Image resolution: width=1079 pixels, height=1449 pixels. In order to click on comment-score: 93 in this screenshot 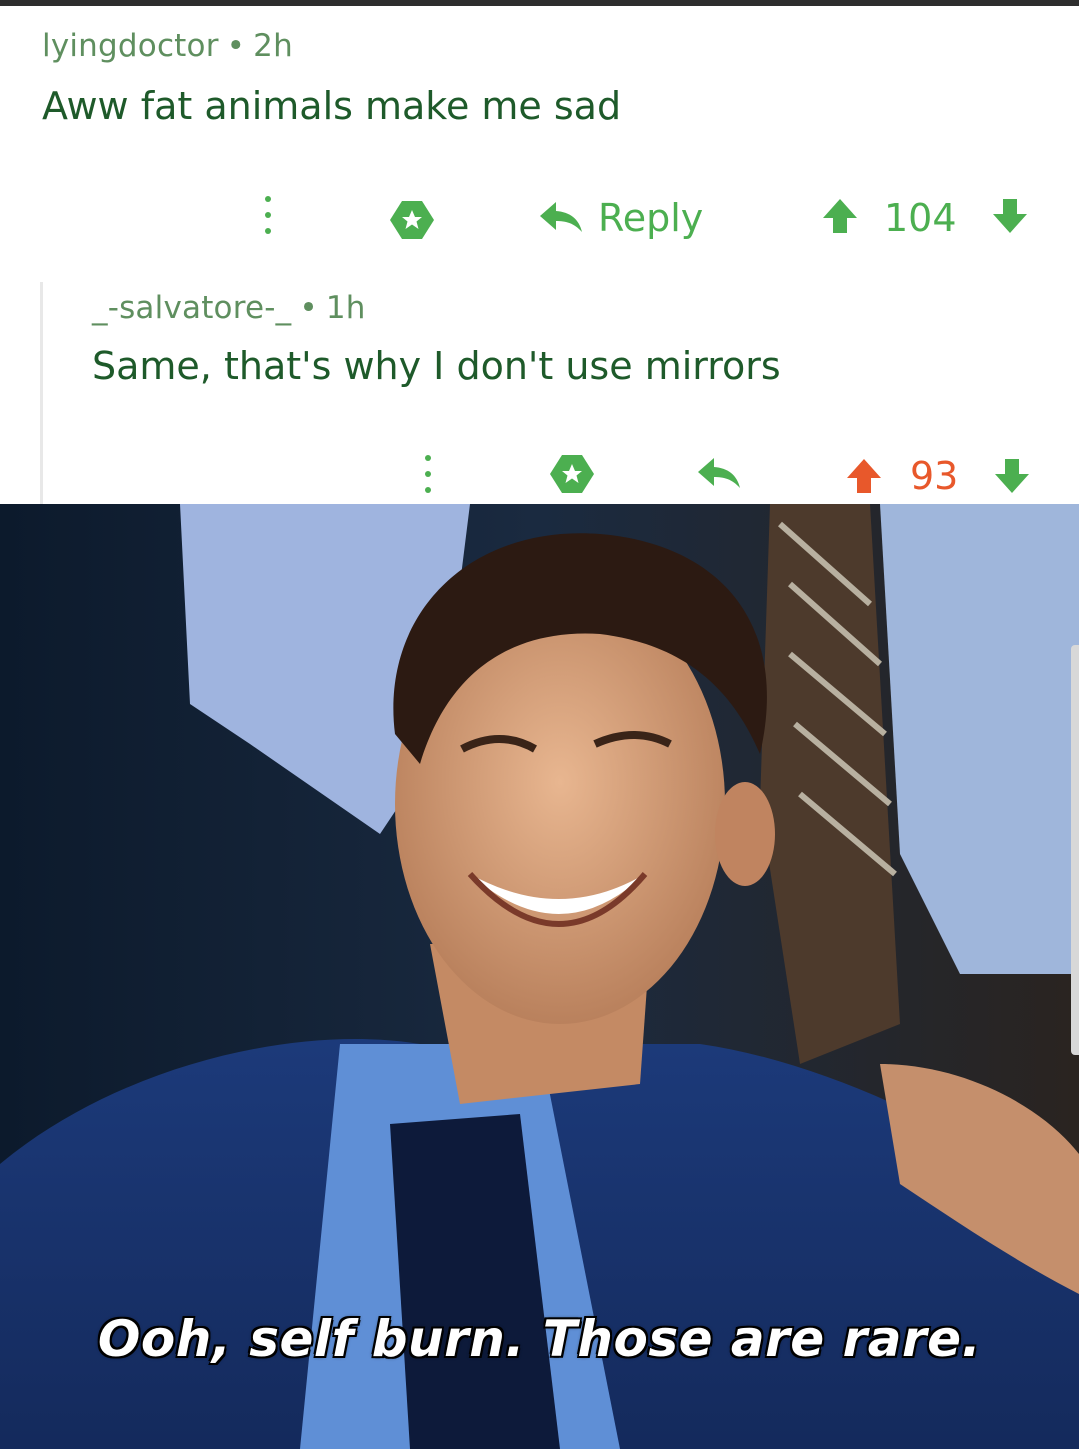, I will do `click(934, 476)`.